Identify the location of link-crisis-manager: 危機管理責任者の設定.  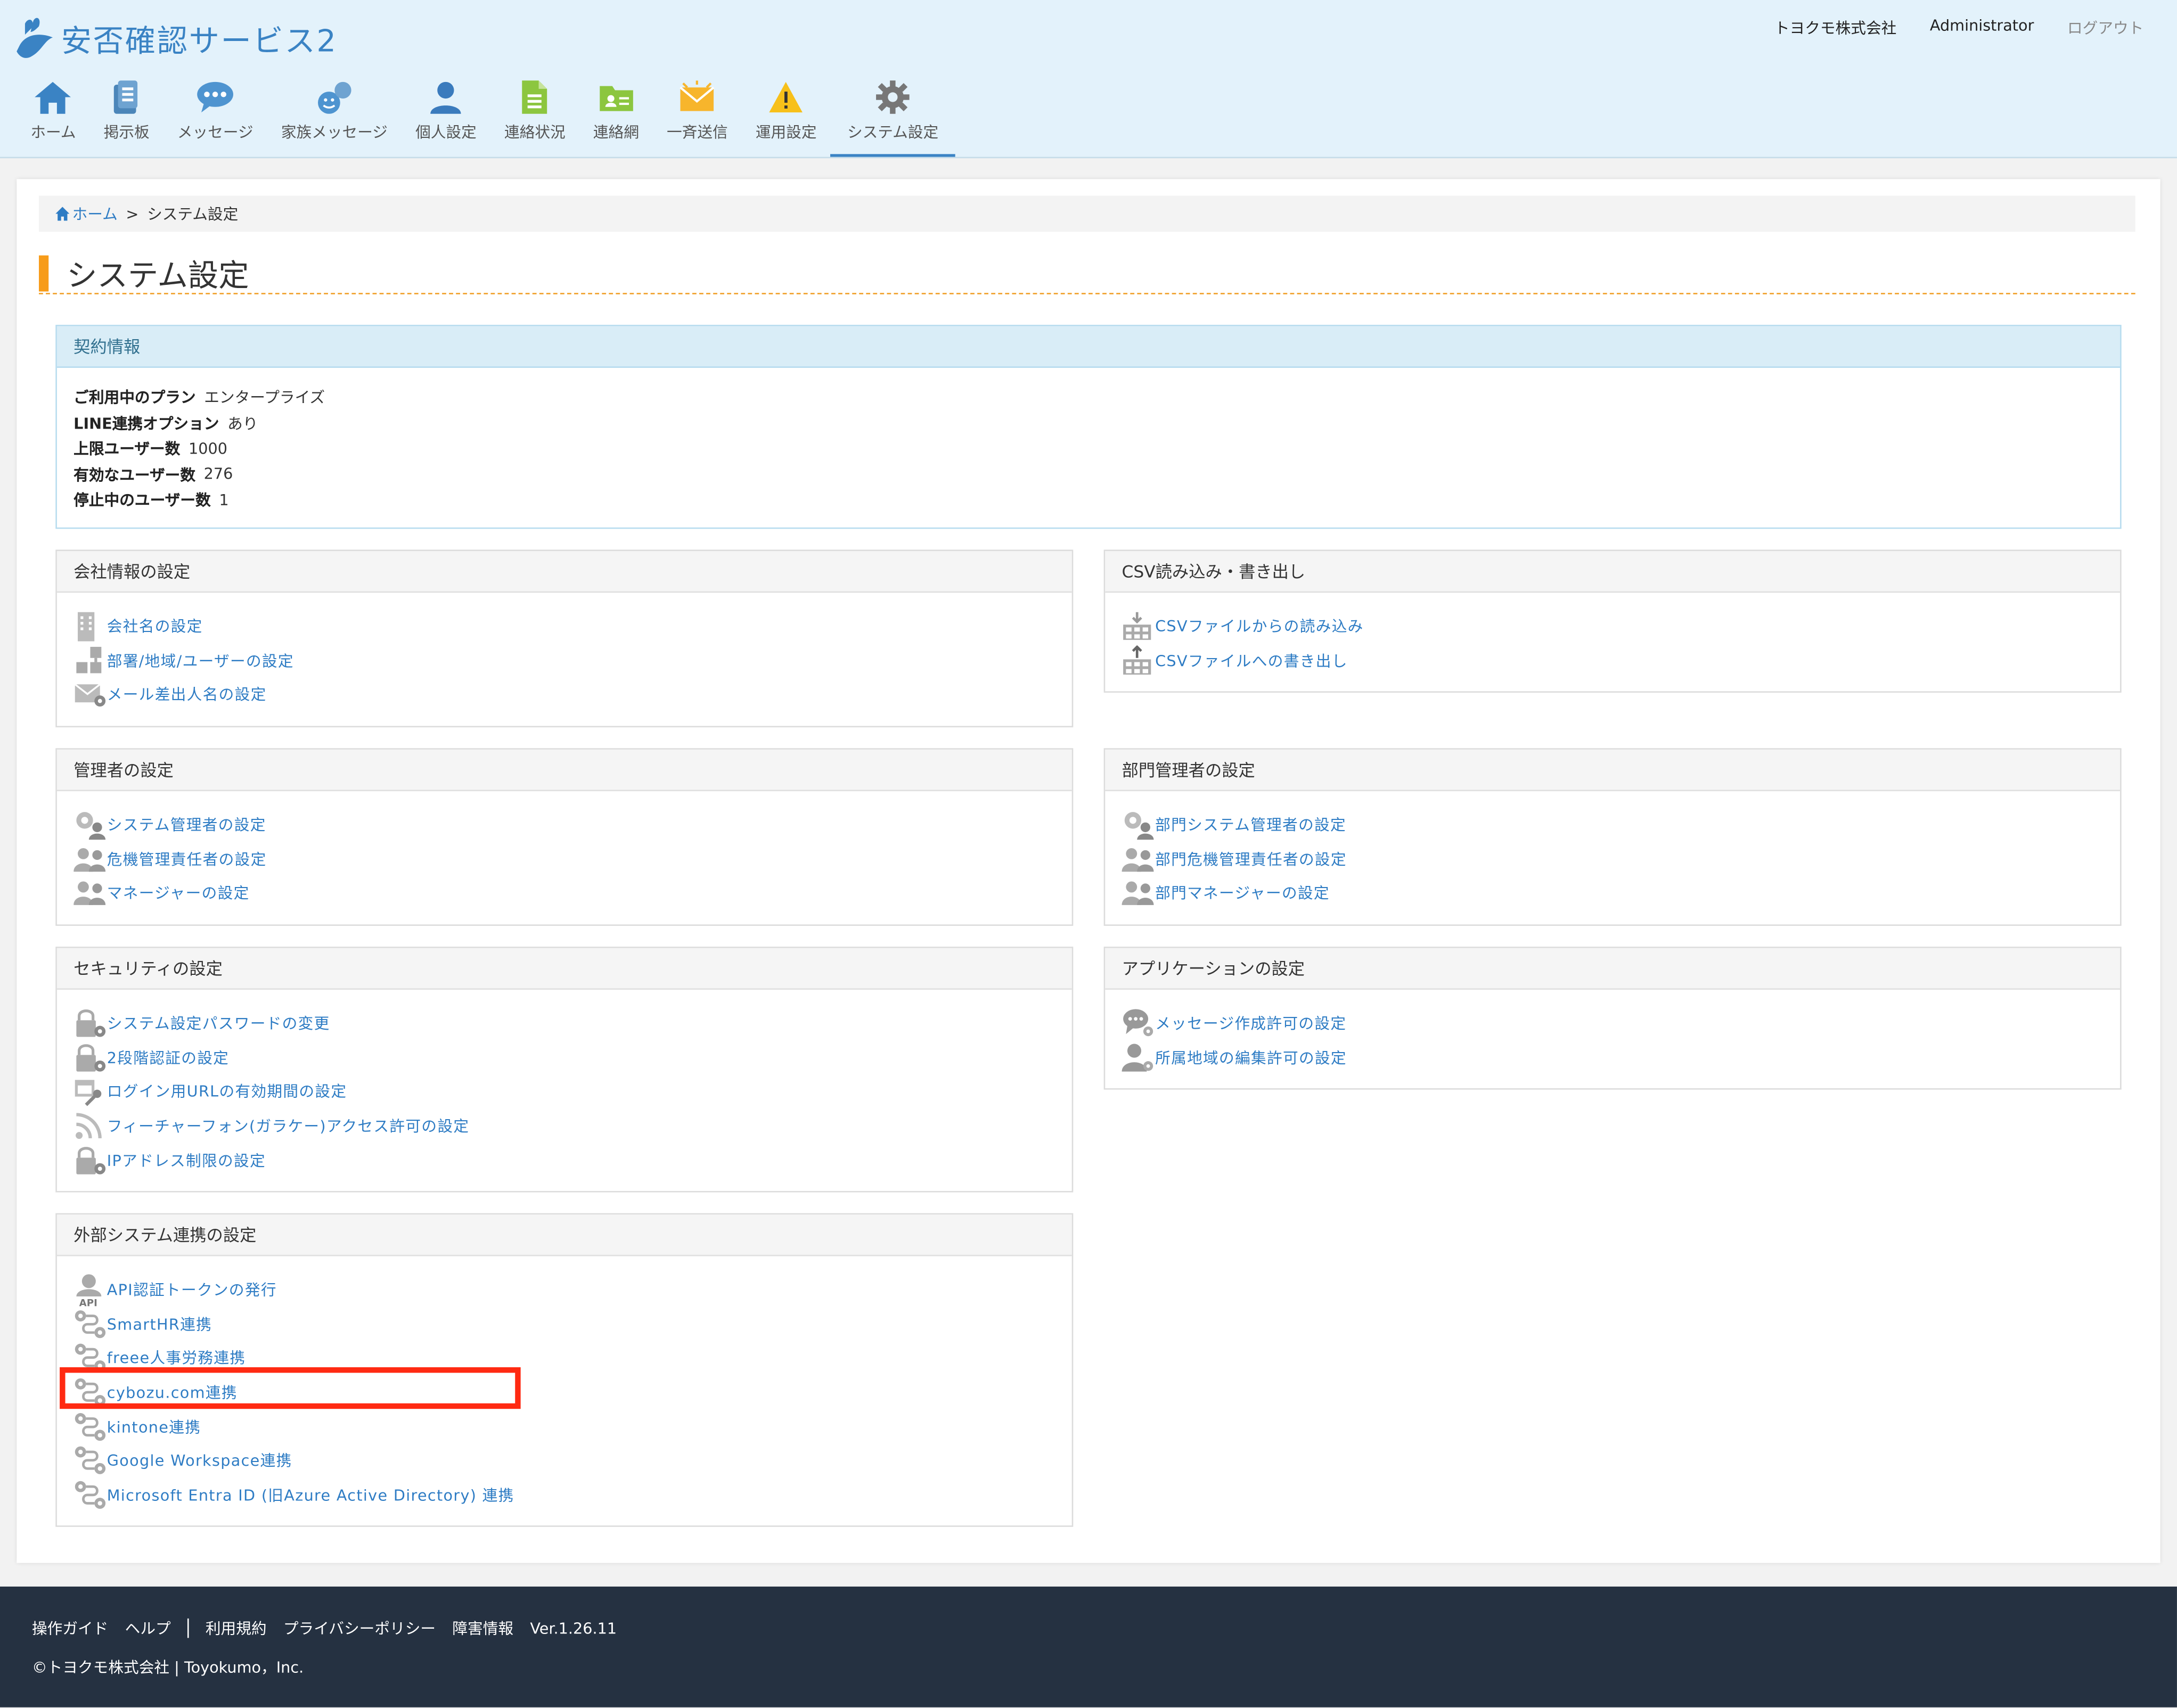
(572, 859).